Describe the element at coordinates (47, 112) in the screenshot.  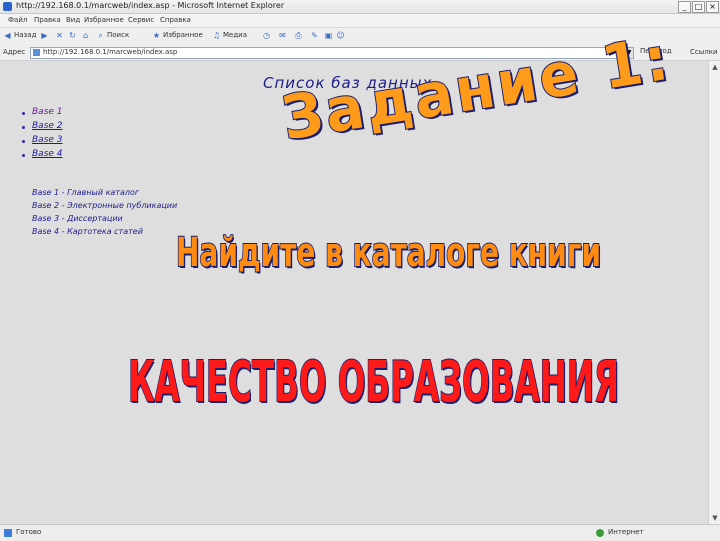
I see `database-link-base-1: Base 1` at that location.